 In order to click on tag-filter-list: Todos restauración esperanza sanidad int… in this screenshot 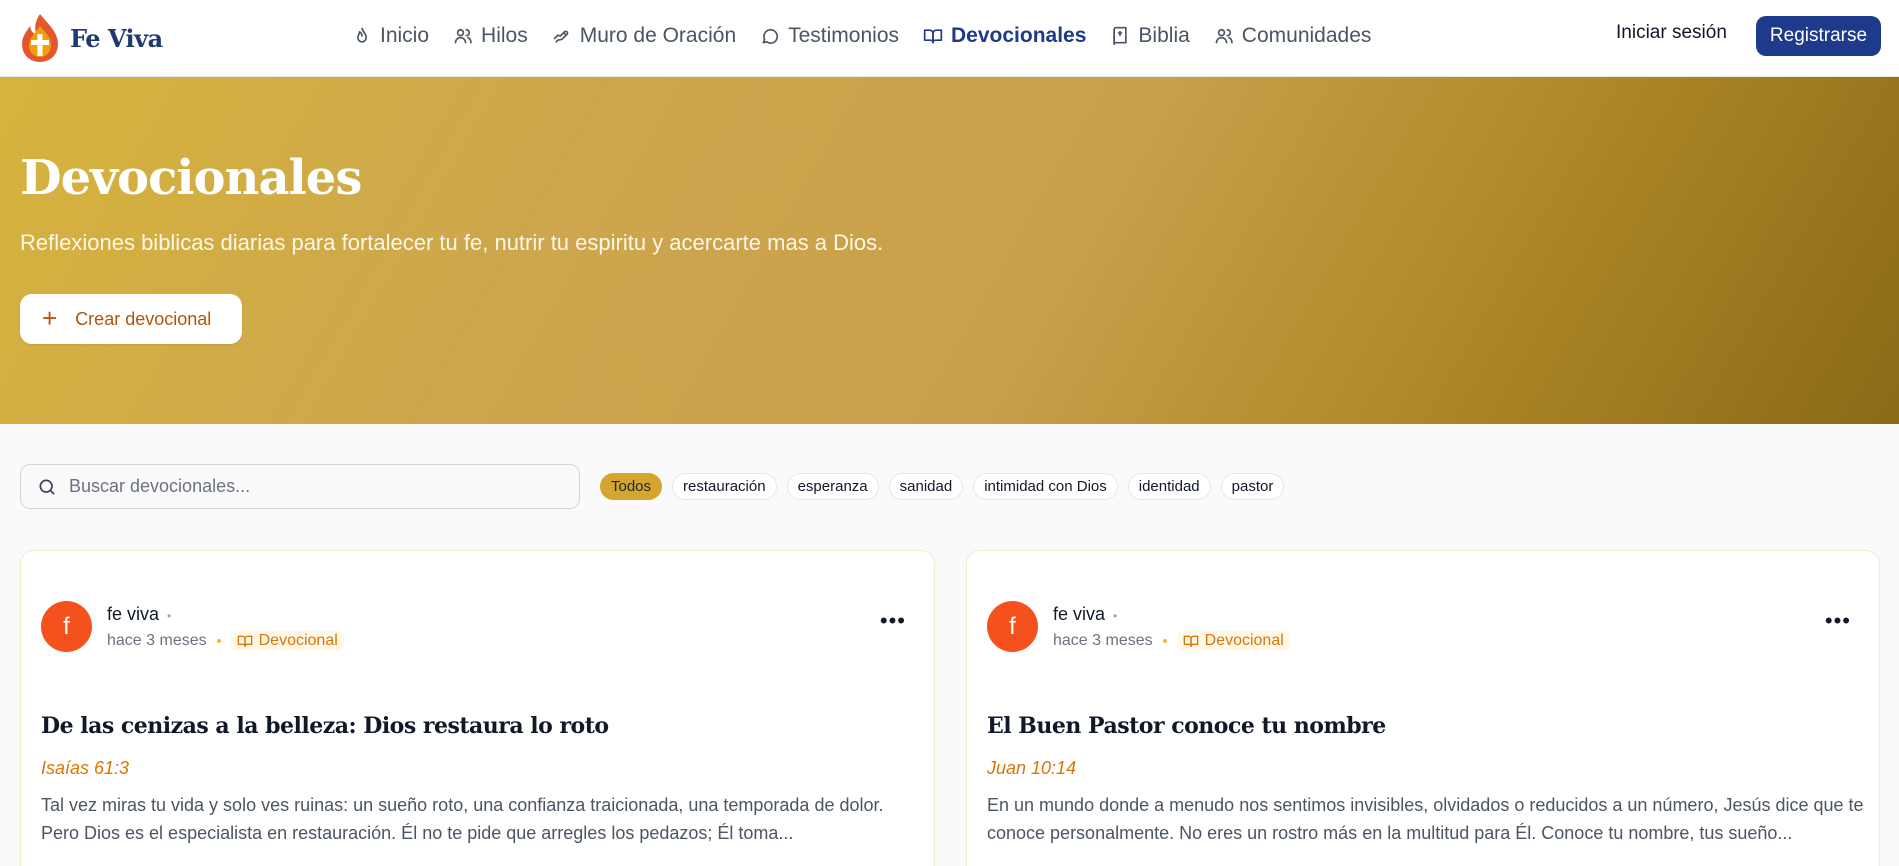, I will do `click(942, 486)`.